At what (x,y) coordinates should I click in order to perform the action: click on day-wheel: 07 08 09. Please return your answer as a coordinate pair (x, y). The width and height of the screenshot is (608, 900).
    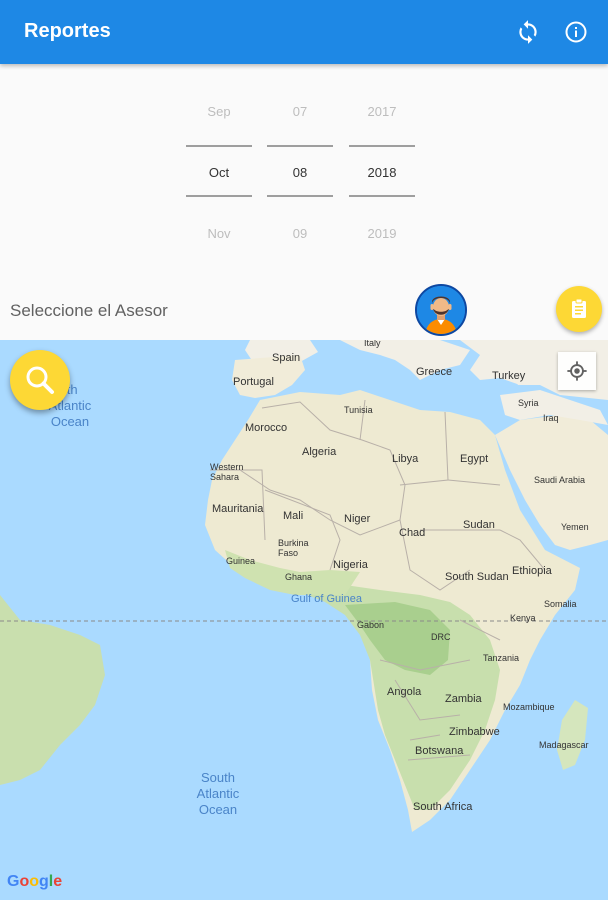
    Looking at the image, I should click on (300, 164).